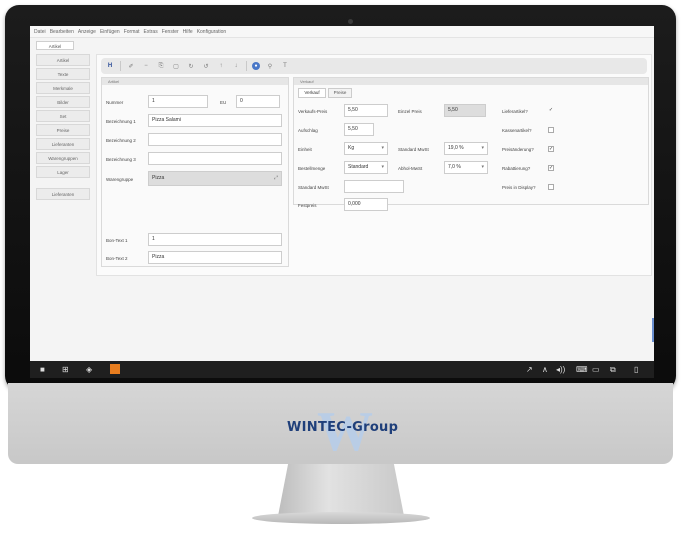  I want to click on menu-item-anzeige: Anzeige, so click(87, 32).